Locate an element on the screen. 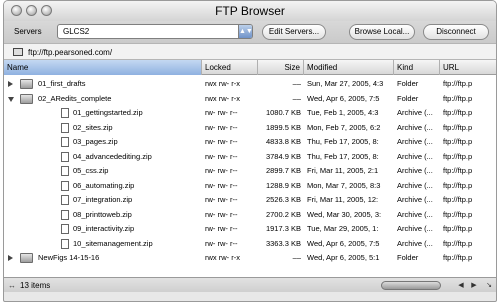 Image resolution: width=500 pixels, height=302 pixels. resize-columns-icon: ↔ is located at coordinates (12, 285).